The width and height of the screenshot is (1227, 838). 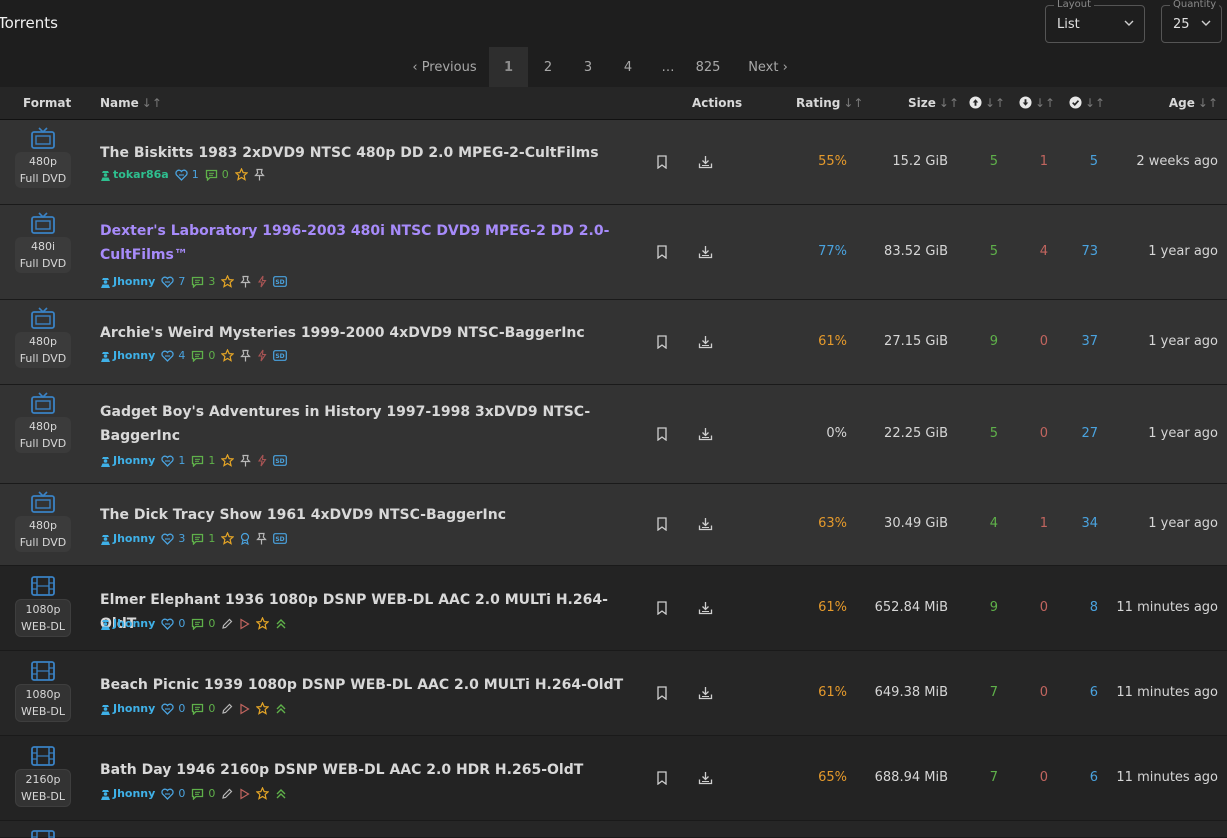 What do you see at coordinates (588, 67) in the screenshot?
I see `page-link-3: 3` at bounding box center [588, 67].